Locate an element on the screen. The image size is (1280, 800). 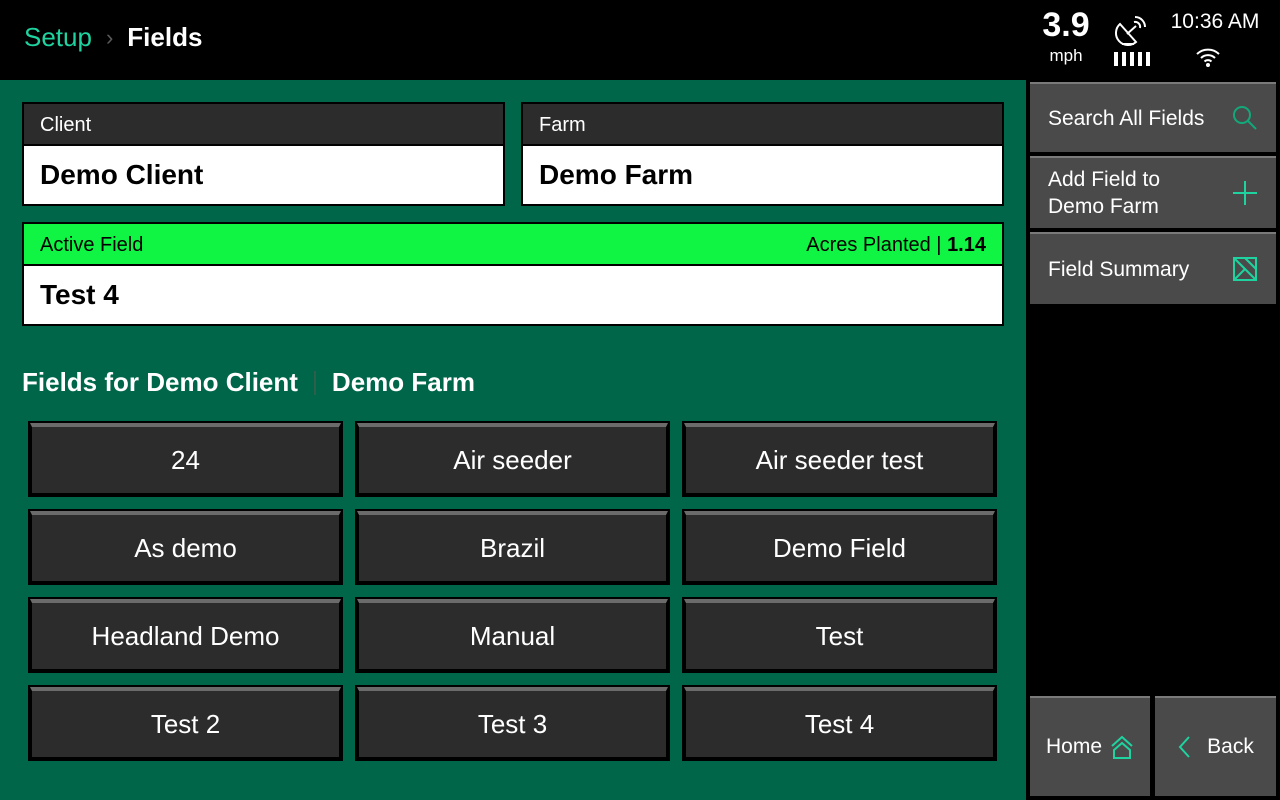
chevron-right-icon: › is located at coordinates (109, 37).